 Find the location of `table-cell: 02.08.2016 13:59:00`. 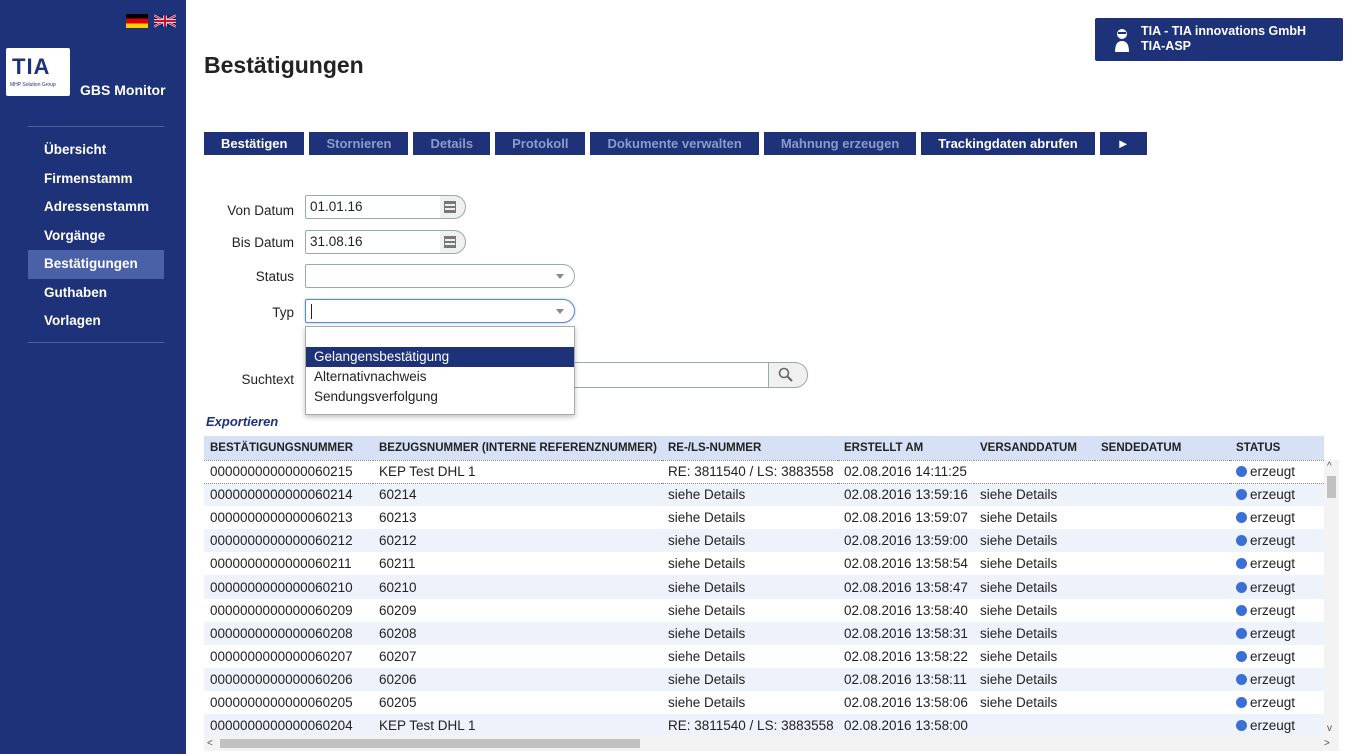

table-cell: 02.08.2016 13:59:00 is located at coordinates (906, 541).